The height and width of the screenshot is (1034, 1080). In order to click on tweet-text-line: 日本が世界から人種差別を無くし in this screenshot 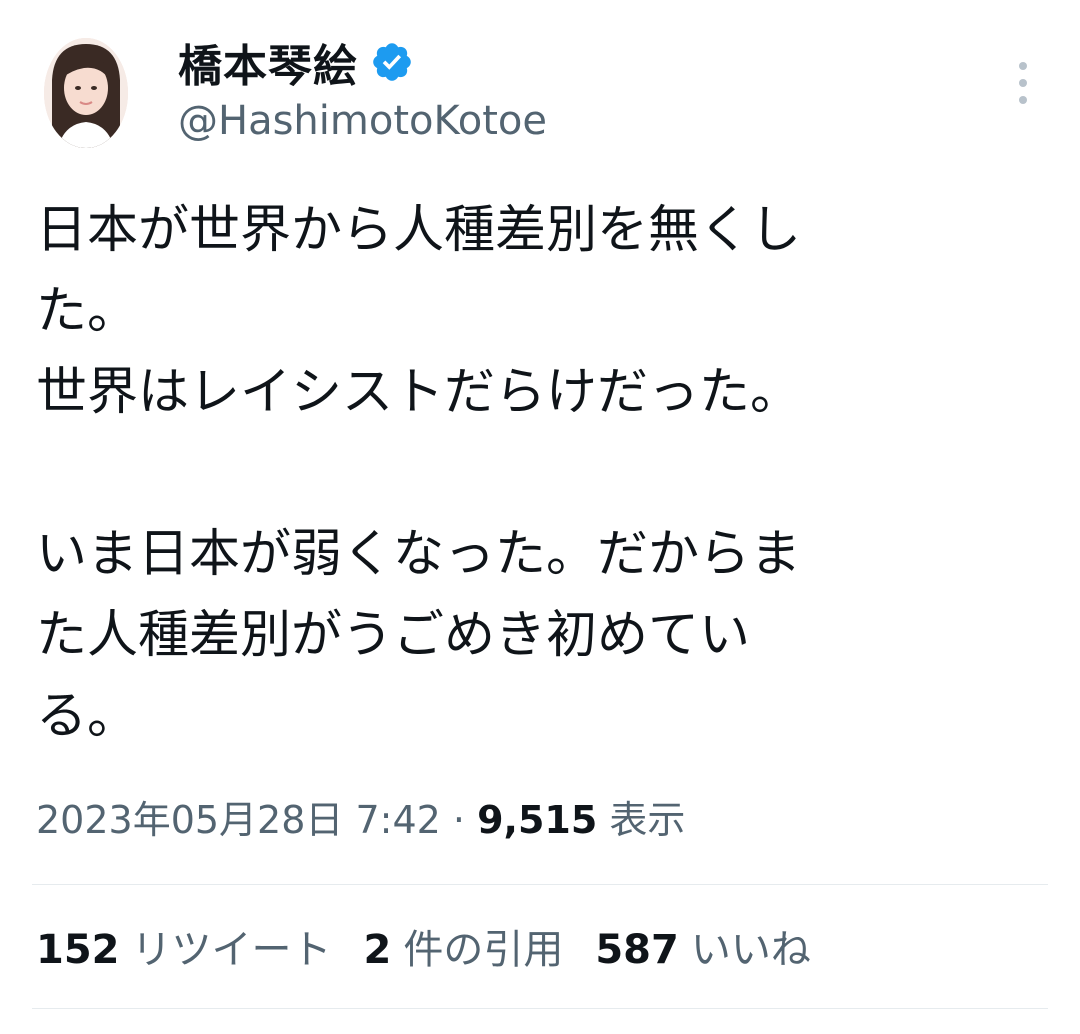, I will do `click(419, 230)`.